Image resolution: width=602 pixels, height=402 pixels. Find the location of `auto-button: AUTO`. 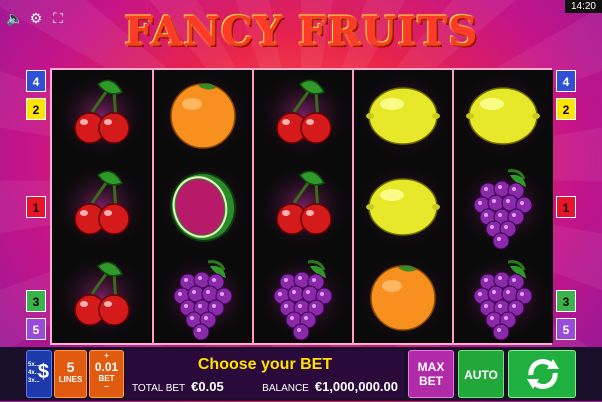

auto-button: AUTO is located at coordinates (481, 374).